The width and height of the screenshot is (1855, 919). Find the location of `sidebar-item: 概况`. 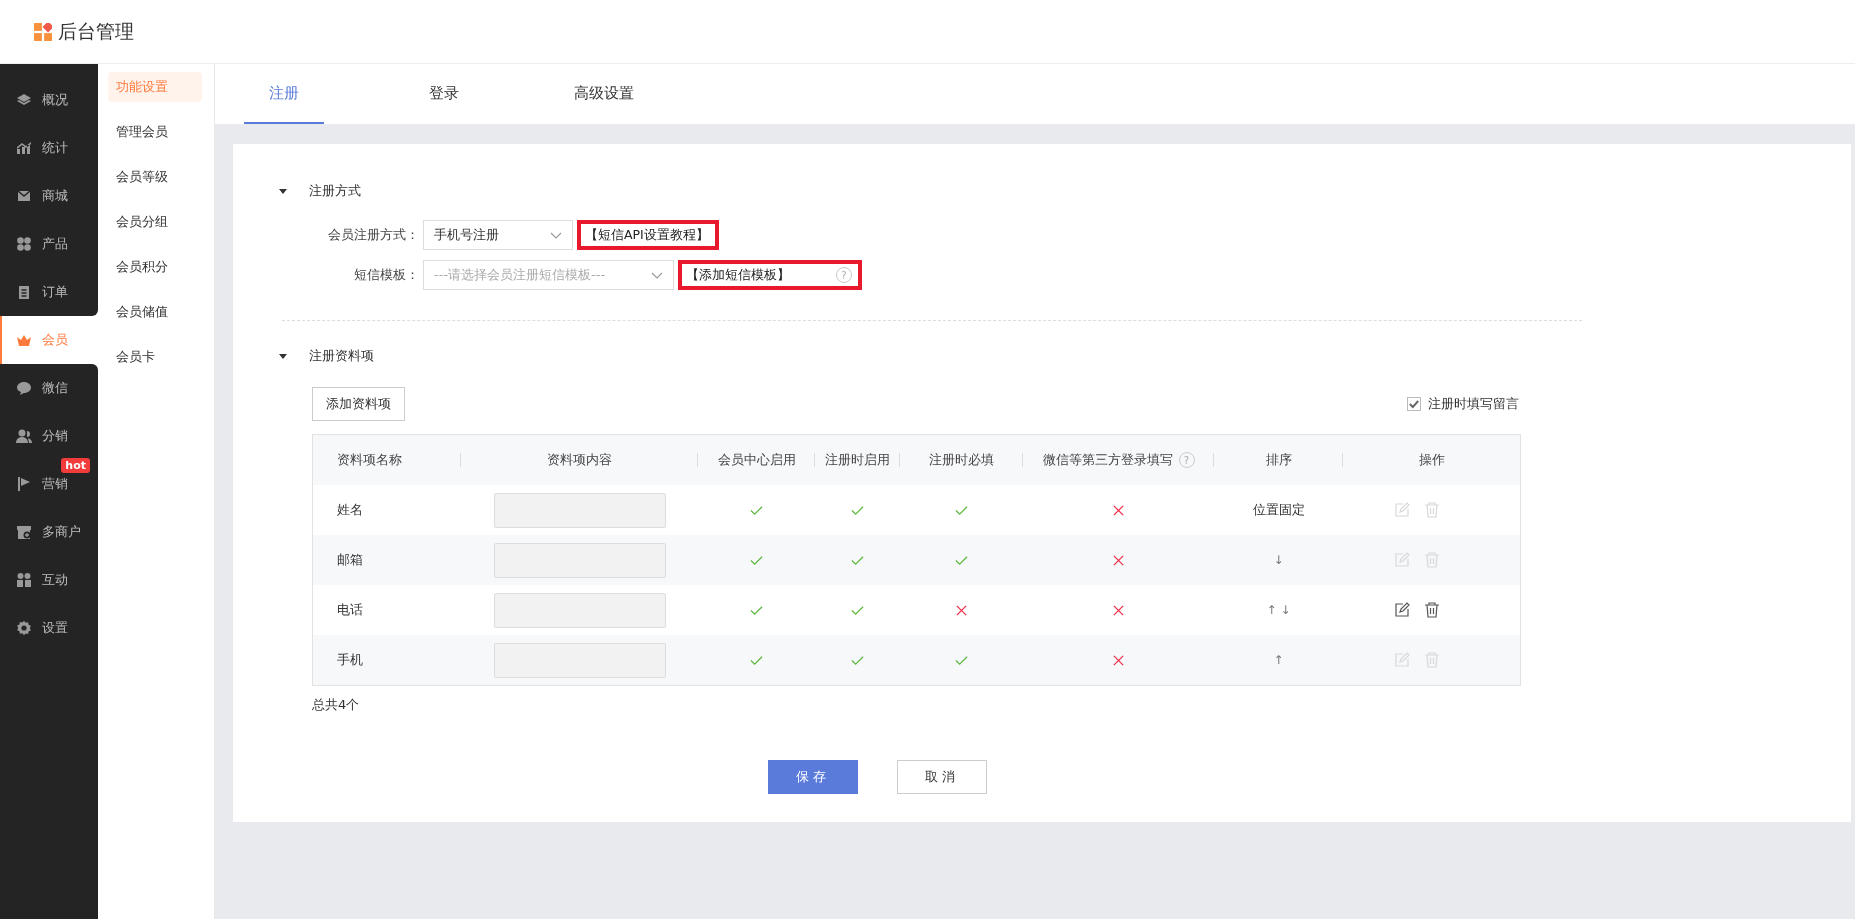

sidebar-item: 概况 is located at coordinates (49, 100).